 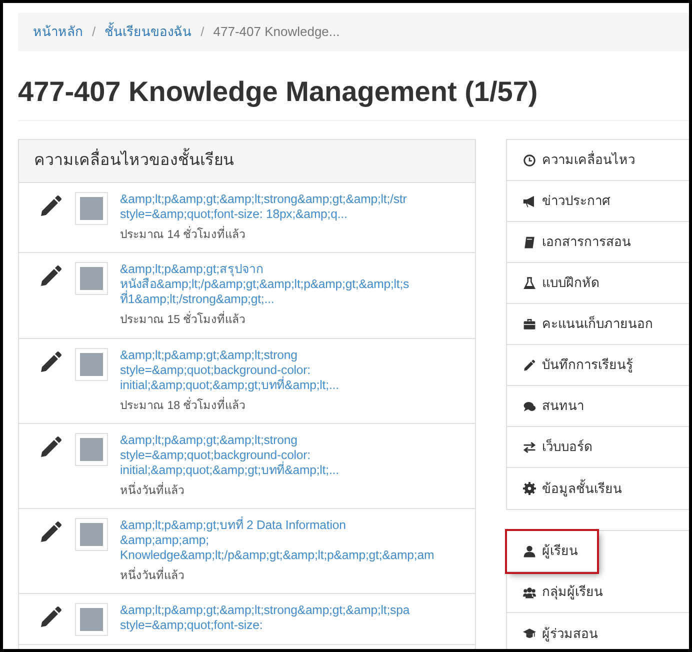 What do you see at coordinates (529, 324) in the screenshot?
I see `briefcase-icon` at bounding box center [529, 324].